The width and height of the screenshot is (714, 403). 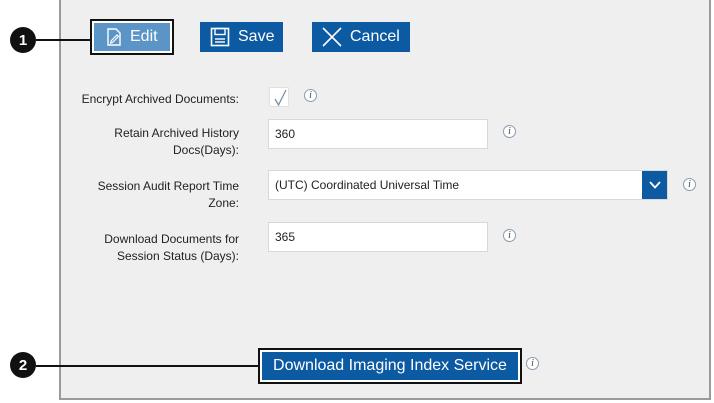 What do you see at coordinates (285, 237) in the screenshot?
I see `download-docs-days-value: 365` at bounding box center [285, 237].